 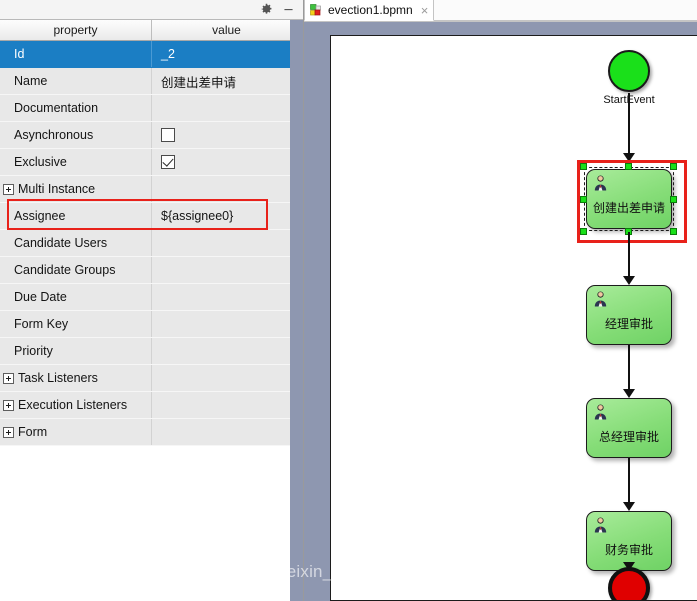 What do you see at coordinates (583, 199) in the screenshot?
I see `resize-handle-w` at bounding box center [583, 199].